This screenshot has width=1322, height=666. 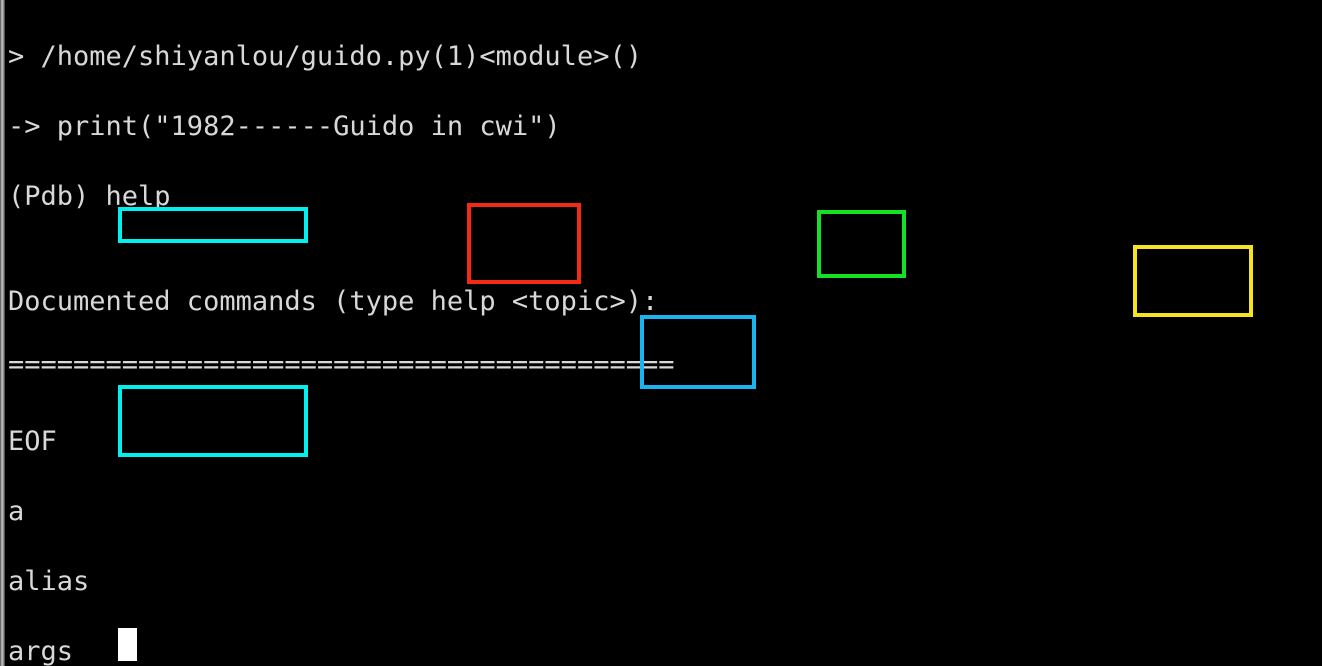 I want to click on window-left-border, so click(x=2, y=333).